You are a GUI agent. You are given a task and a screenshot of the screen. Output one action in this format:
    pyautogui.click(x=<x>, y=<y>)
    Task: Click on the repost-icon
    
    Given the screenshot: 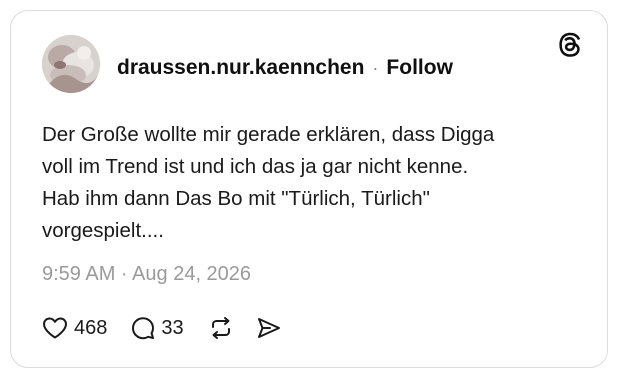 What is the action you would take?
    pyautogui.click(x=220, y=328)
    